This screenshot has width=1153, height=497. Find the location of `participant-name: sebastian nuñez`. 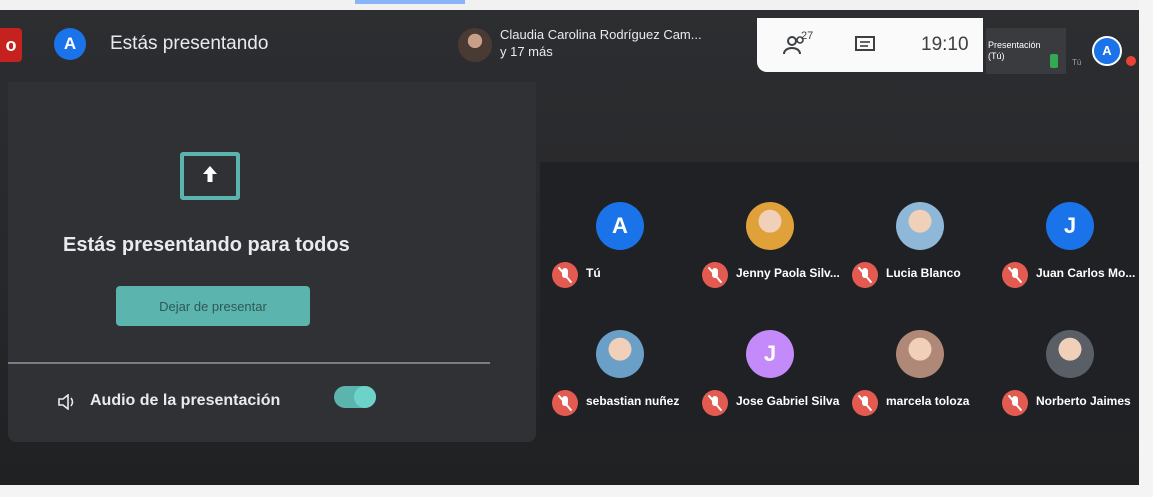

participant-name: sebastian nuñez is located at coordinates (633, 401).